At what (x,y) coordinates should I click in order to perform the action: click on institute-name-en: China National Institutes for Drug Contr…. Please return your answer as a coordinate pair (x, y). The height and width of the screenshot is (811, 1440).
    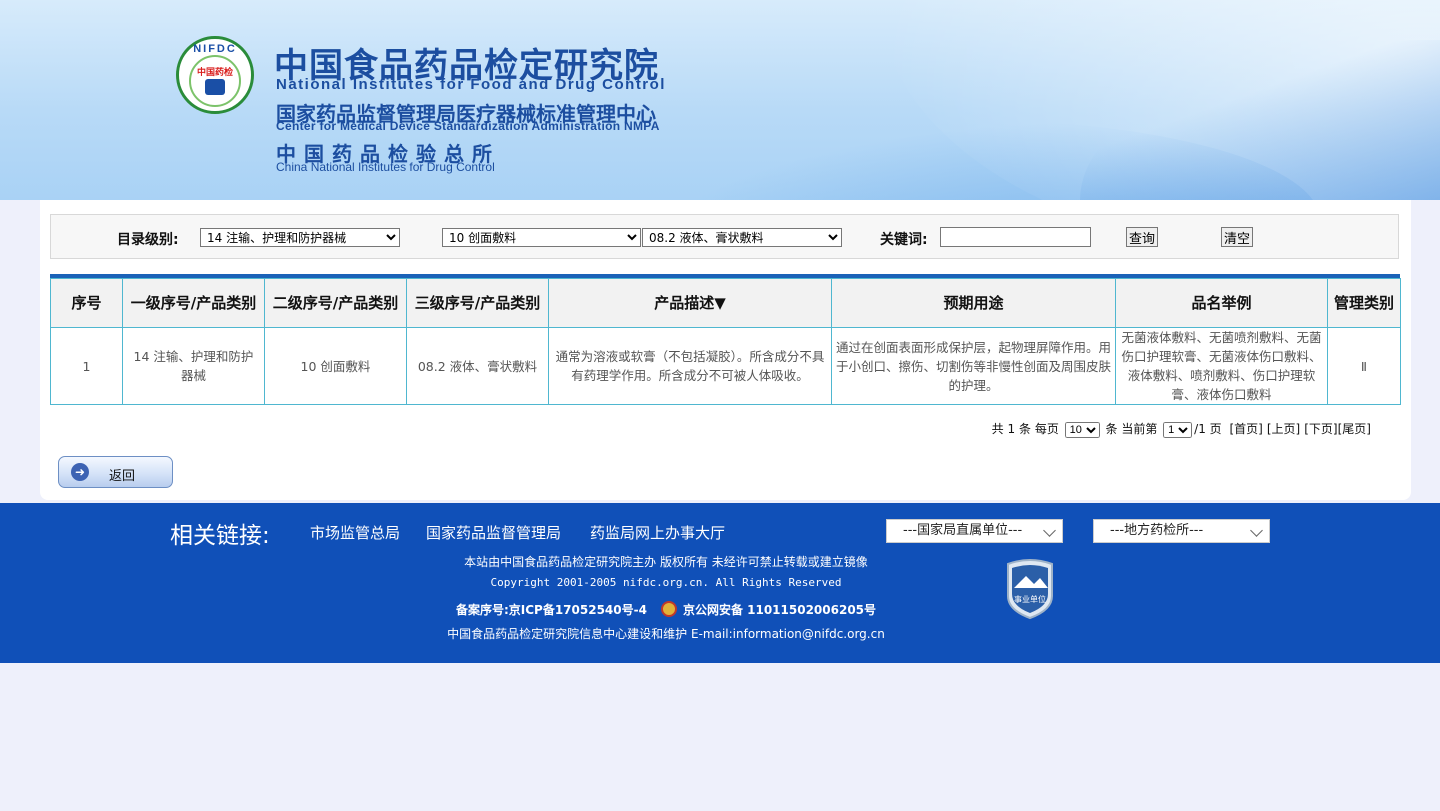
    Looking at the image, I should click on (385, 167).